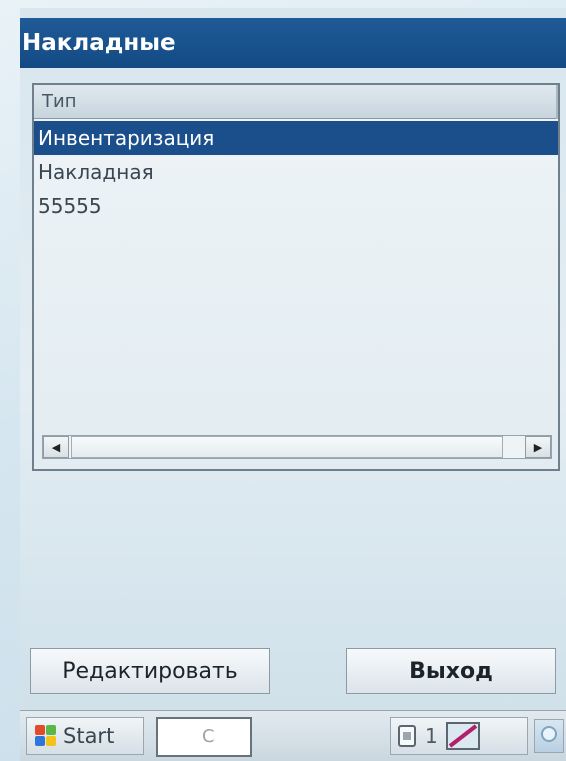  What do you see at coordinates (287, 447) in the screenshot?
I see `scroll-thumb` at bounding box center [287, 447].